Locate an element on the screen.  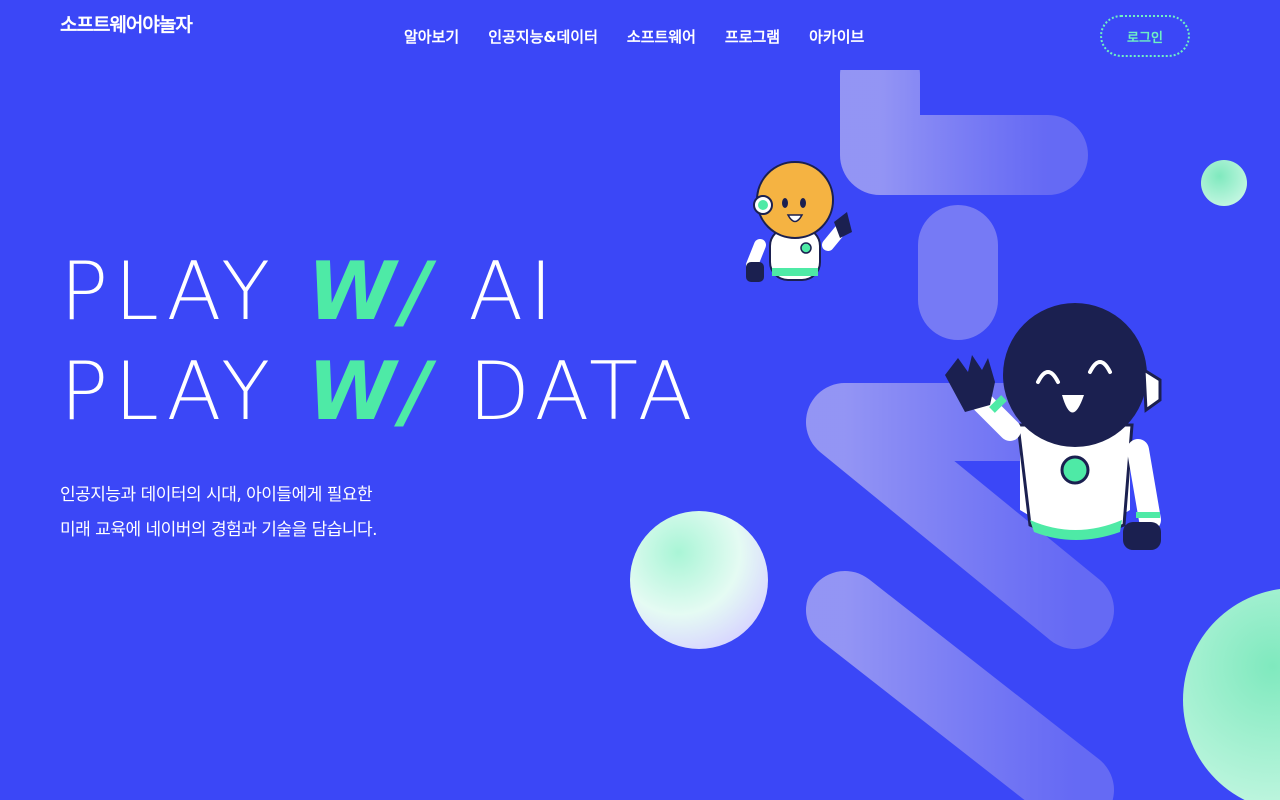
hero-line-ai: PLAY W/ AI is located at coordinates (309, 292).